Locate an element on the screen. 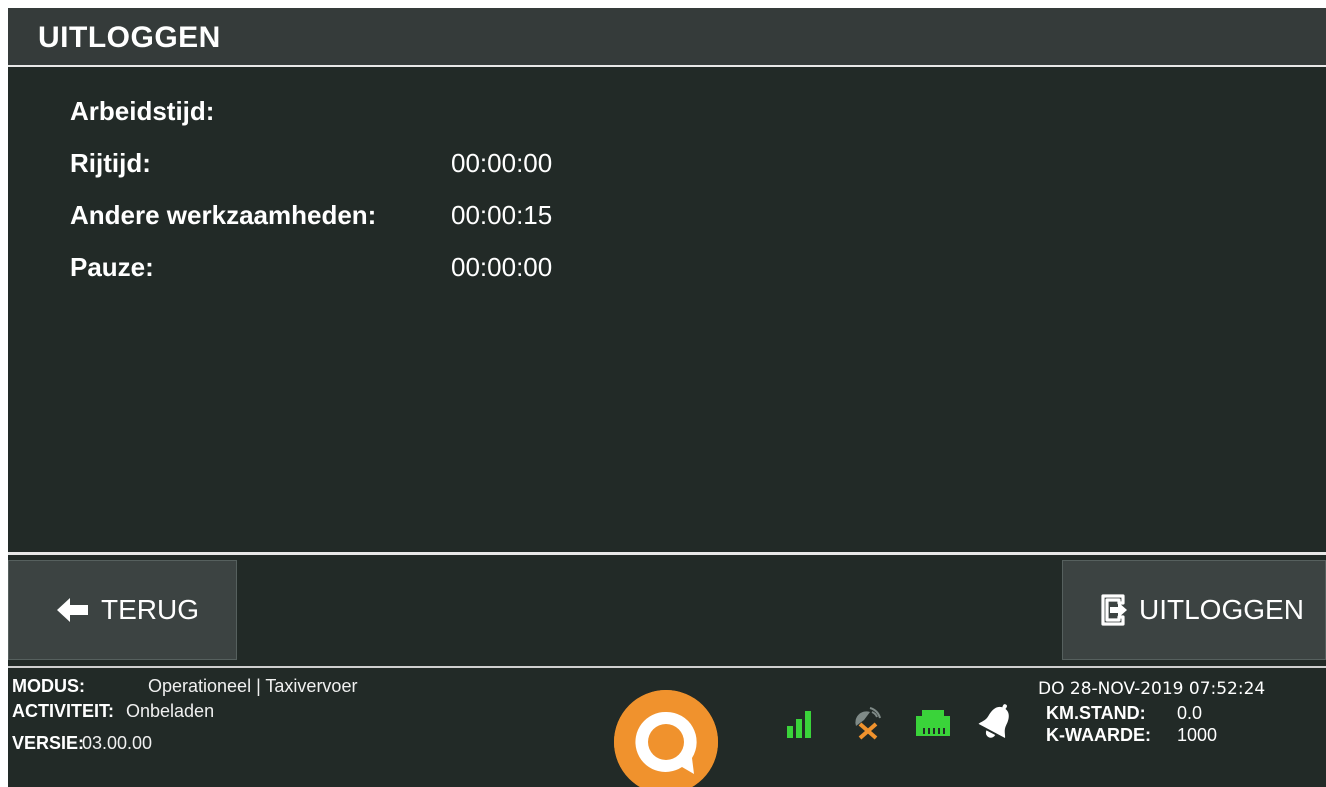  modus-line: MODUS: Operationeel | Taxivervoer is located at coordinates (184, 686).